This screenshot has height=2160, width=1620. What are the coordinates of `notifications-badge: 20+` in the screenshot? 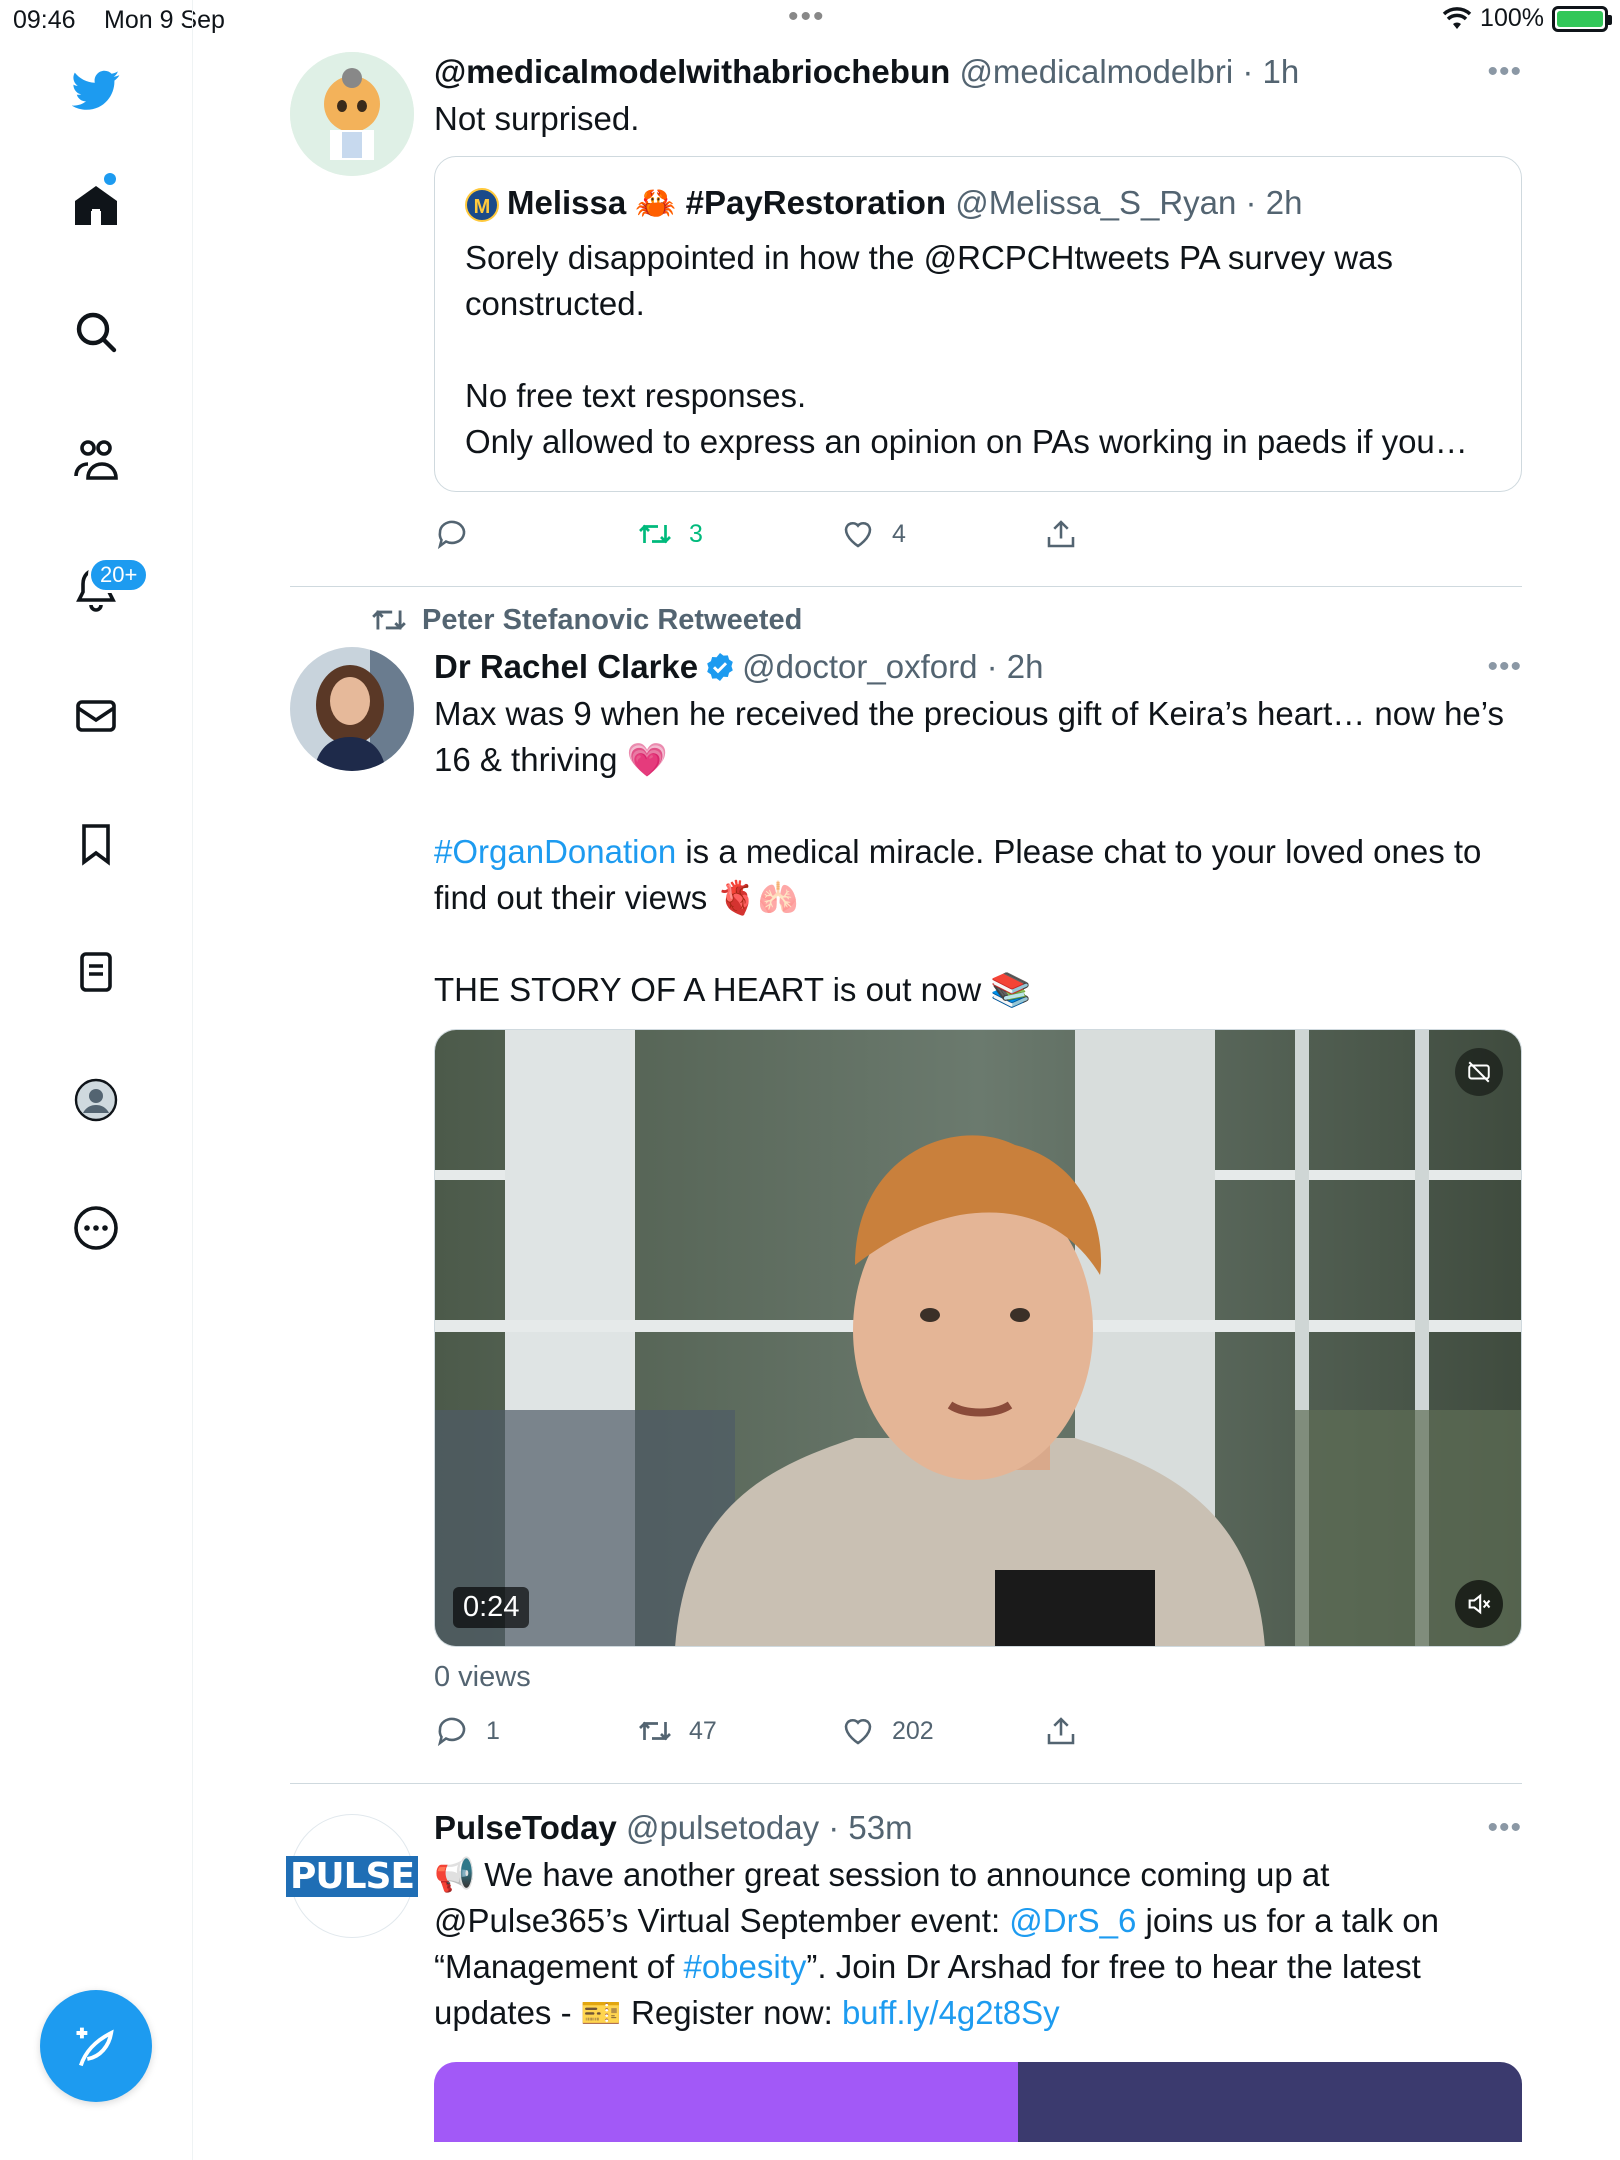 It's located at (119, 575).